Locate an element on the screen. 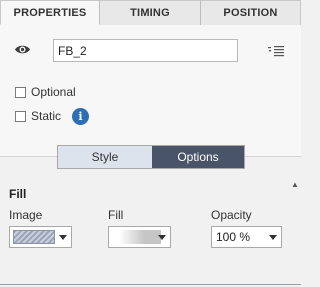 The image size is (320, 287). object-name-input is located at coordinates (145, 50).